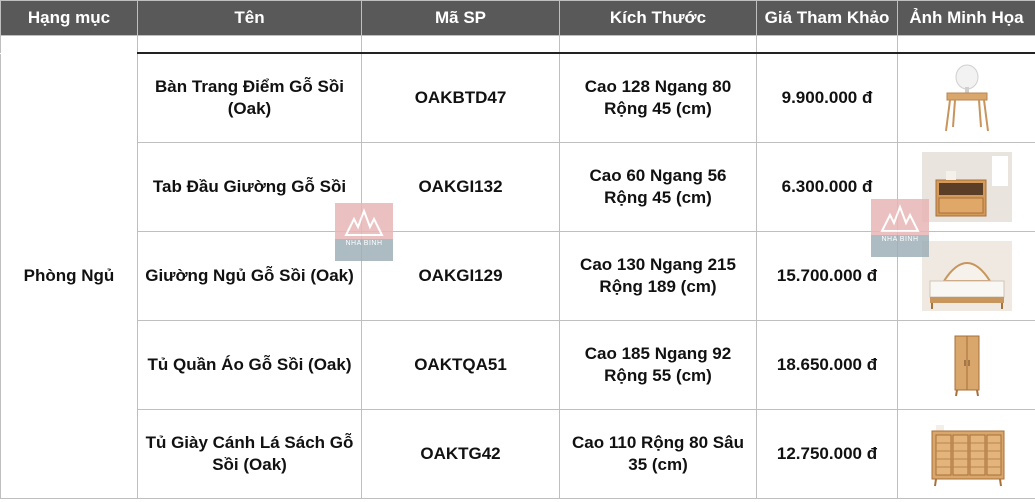 The height and width of the screenshot is (502, 1035). I want to click on spacer-row, so click(517, 44).